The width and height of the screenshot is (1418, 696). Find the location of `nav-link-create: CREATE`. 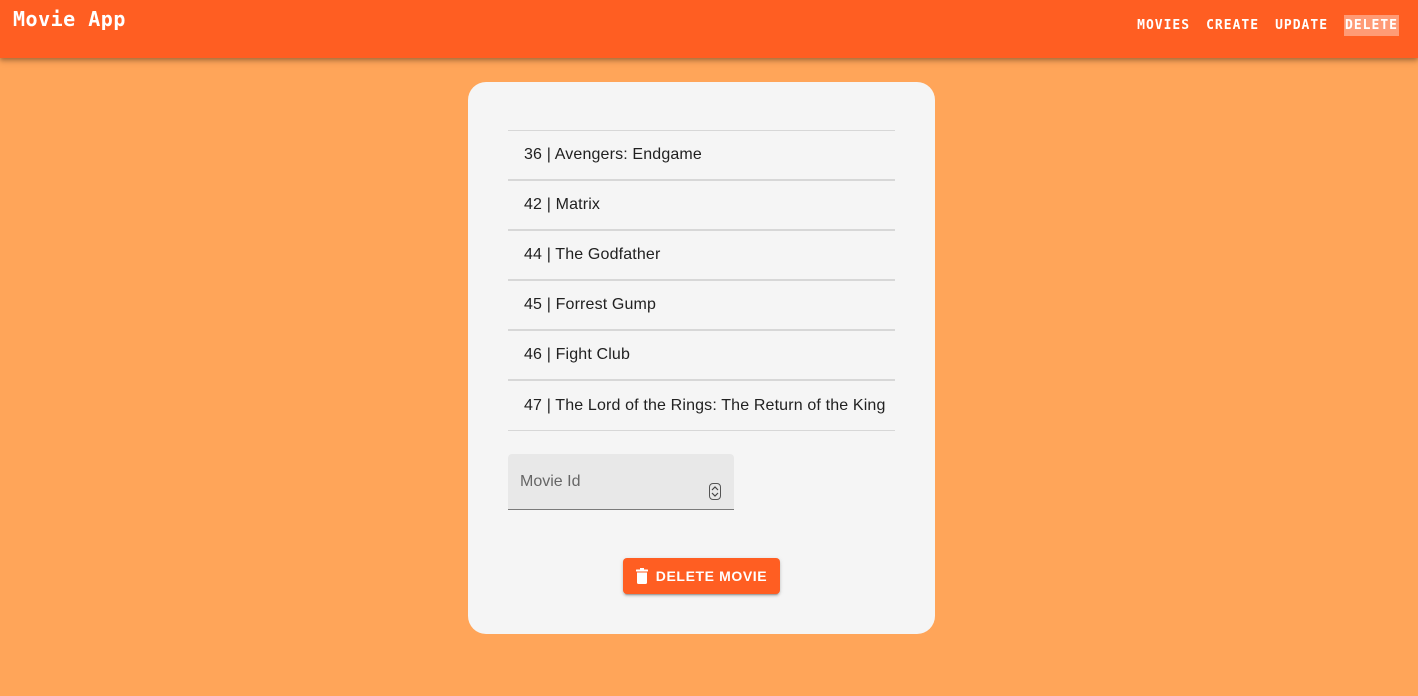

nav-link-create: CREATE is located at coordinates (1232, 25).